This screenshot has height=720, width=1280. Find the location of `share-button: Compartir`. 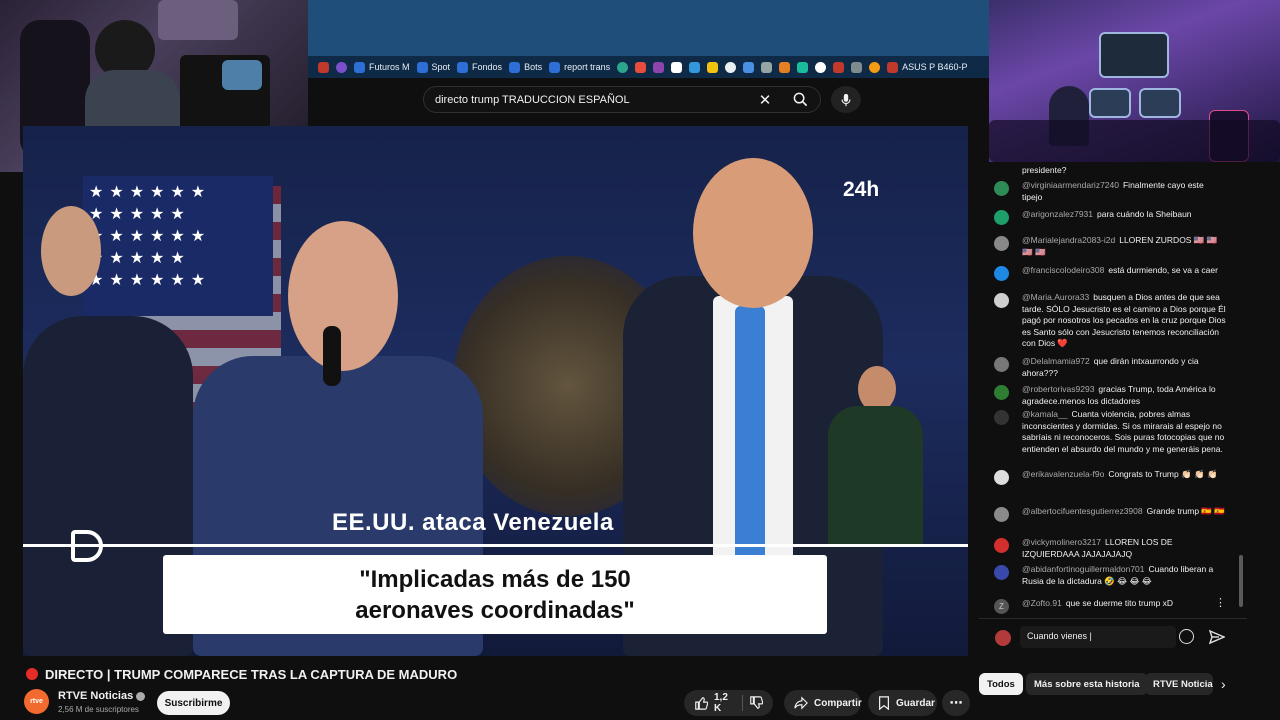

share-button: Compartir is located at coordinates (823, 703).